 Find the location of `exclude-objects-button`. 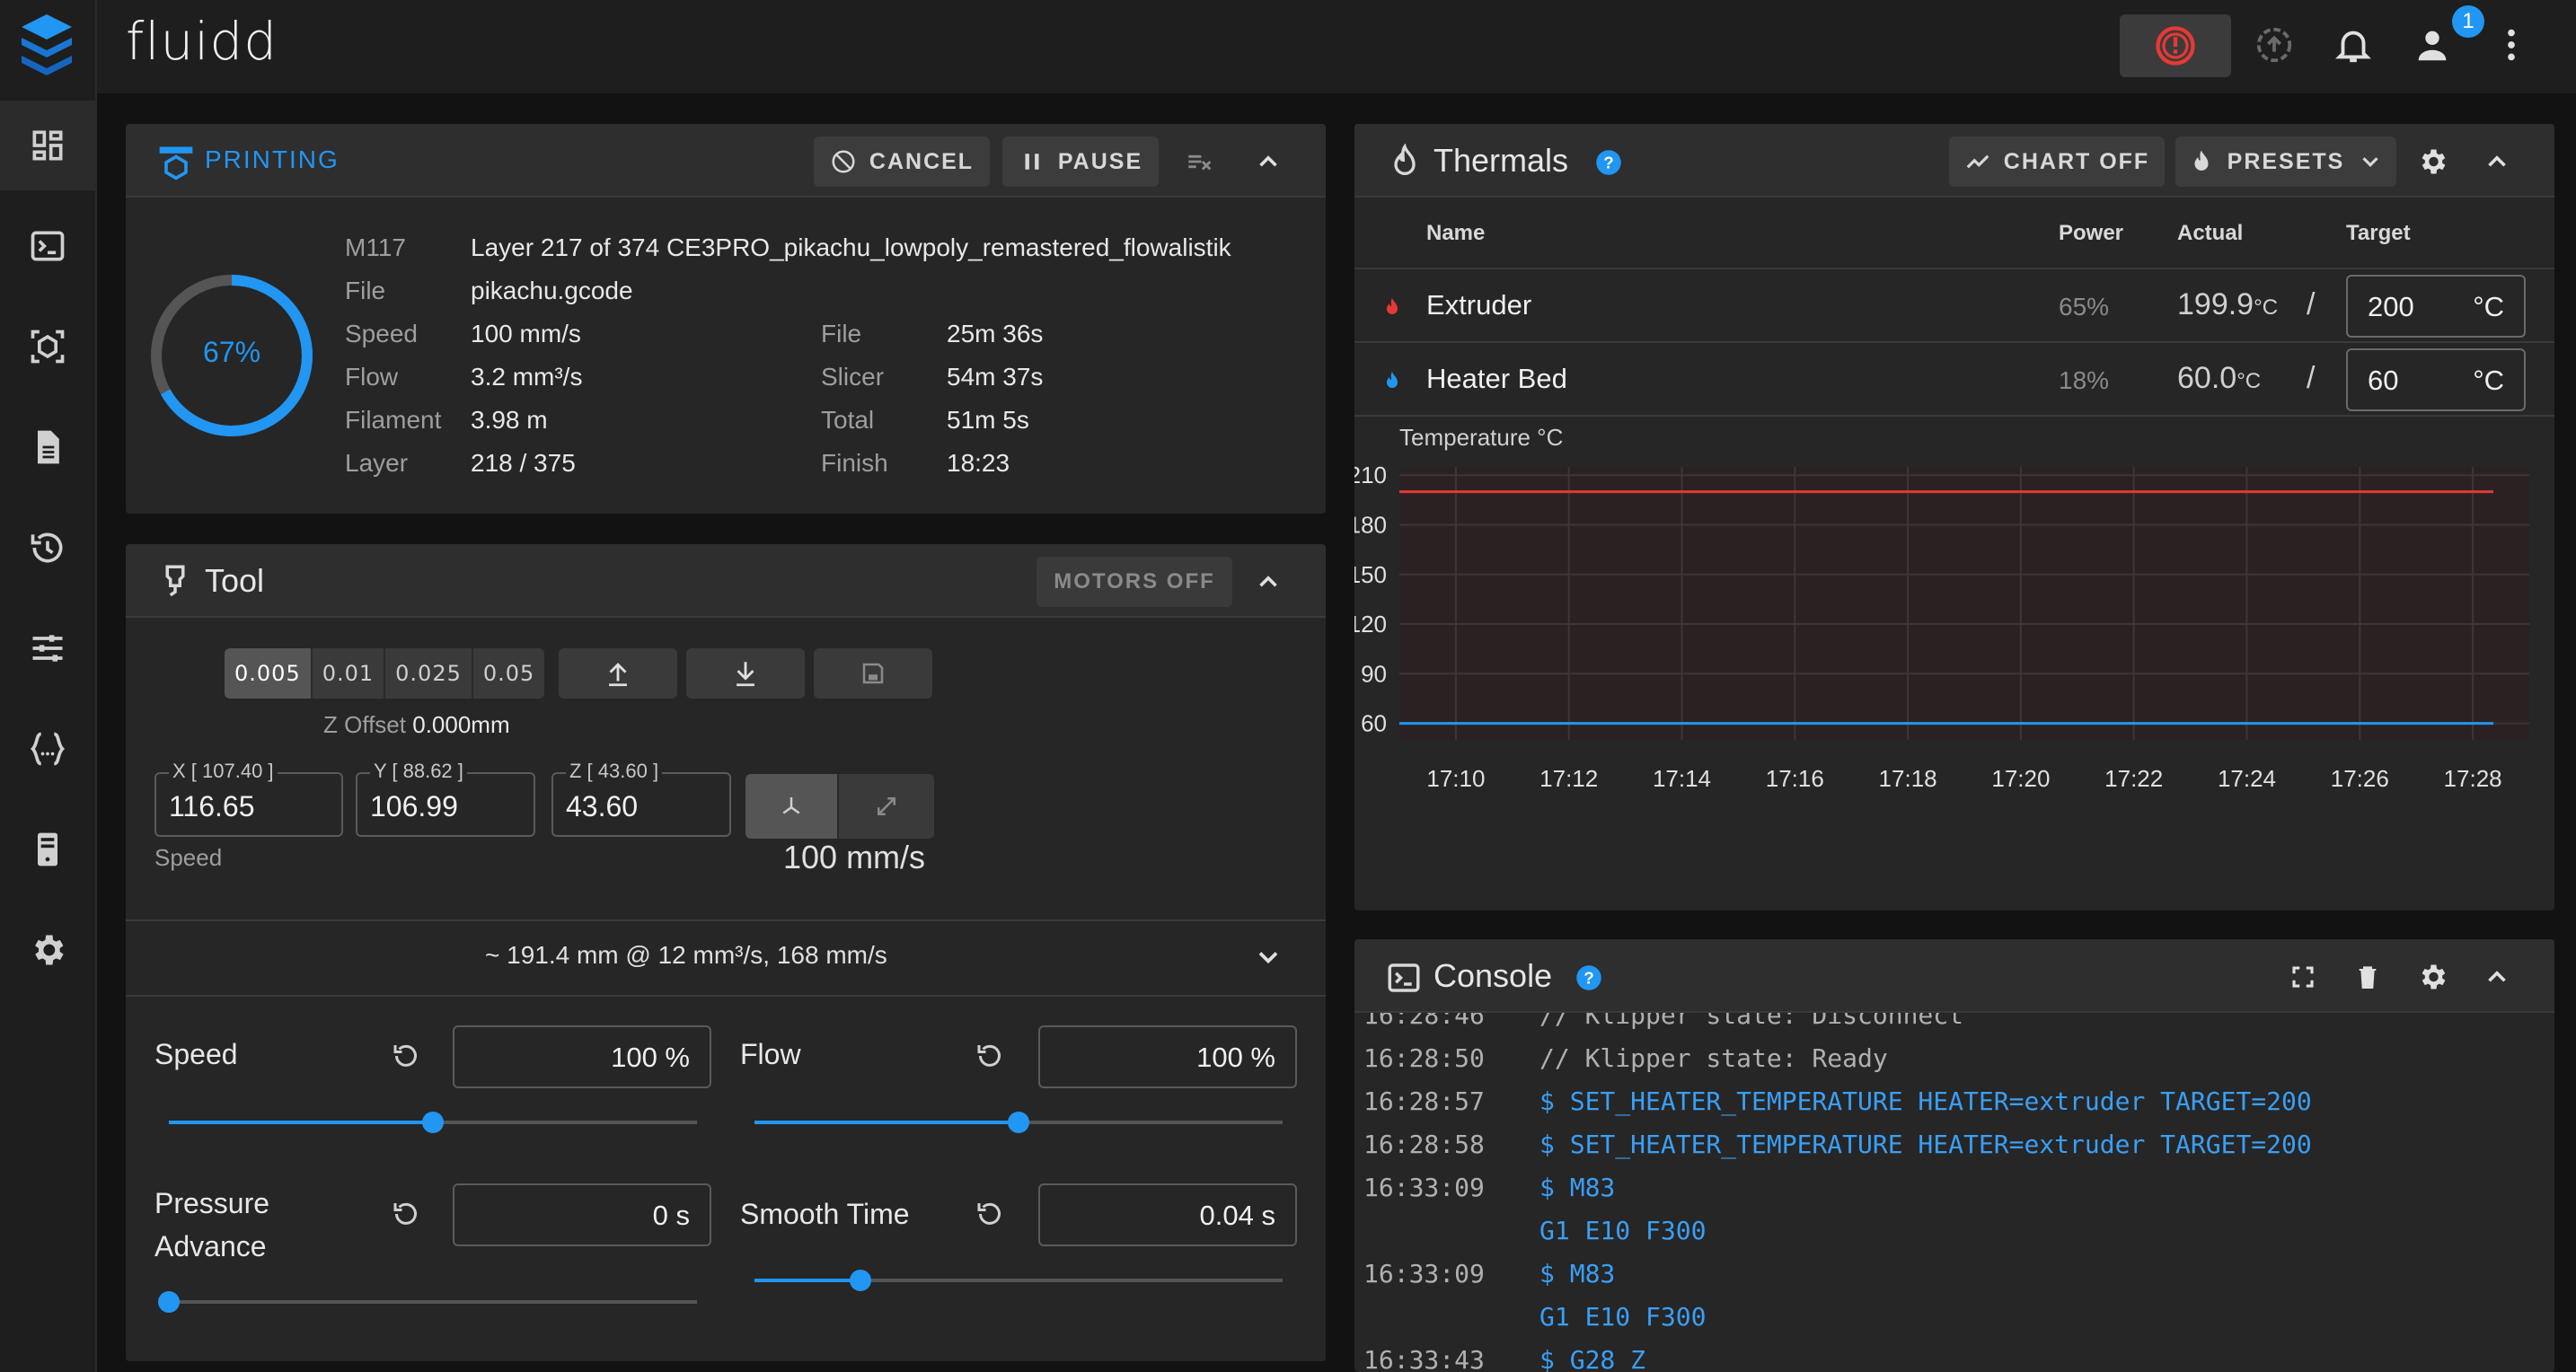

exclude-objects-button is located at coordinates (1200, 161).